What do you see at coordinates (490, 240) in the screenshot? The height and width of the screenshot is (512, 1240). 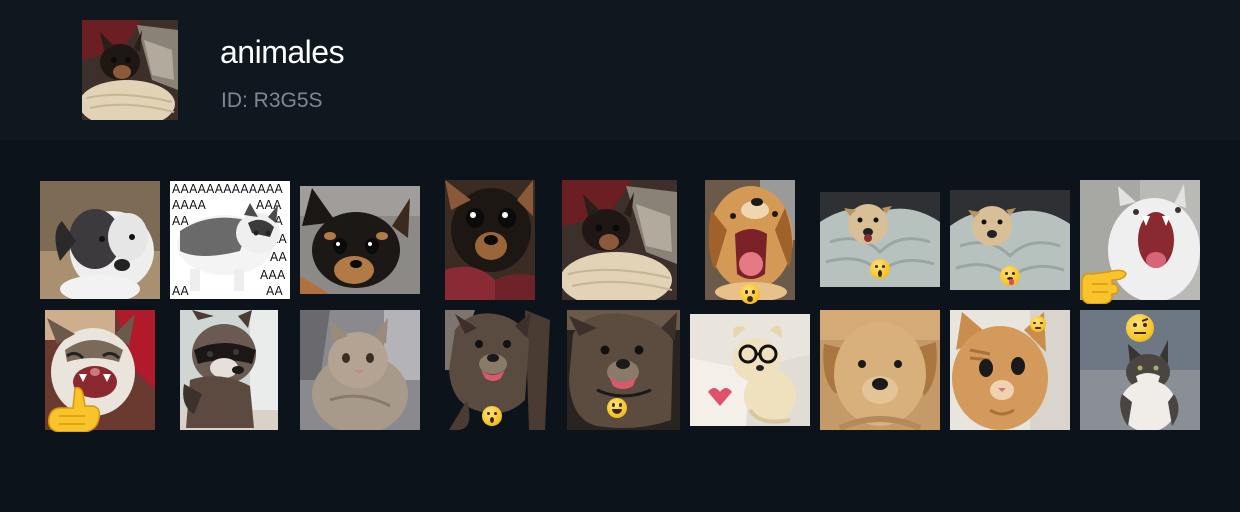 I see `sticker-chihuahua-closeup` at bounding box center [490, 240].